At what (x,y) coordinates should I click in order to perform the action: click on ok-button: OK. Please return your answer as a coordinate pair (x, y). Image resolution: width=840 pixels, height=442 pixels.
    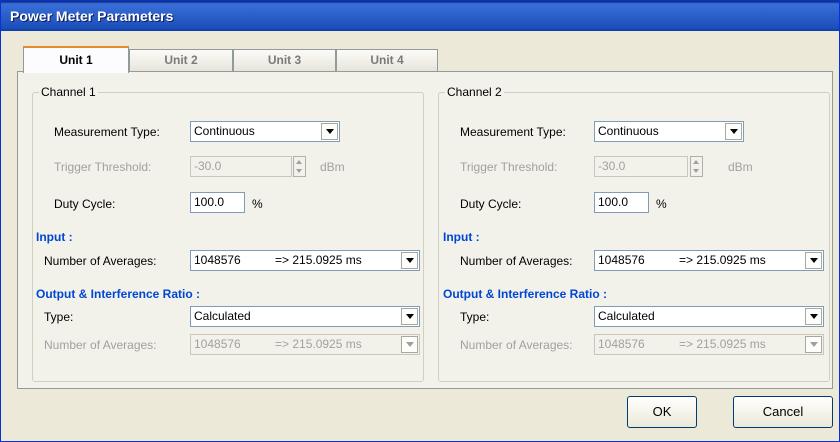
    Looking at the image, I should click on (662, 412).